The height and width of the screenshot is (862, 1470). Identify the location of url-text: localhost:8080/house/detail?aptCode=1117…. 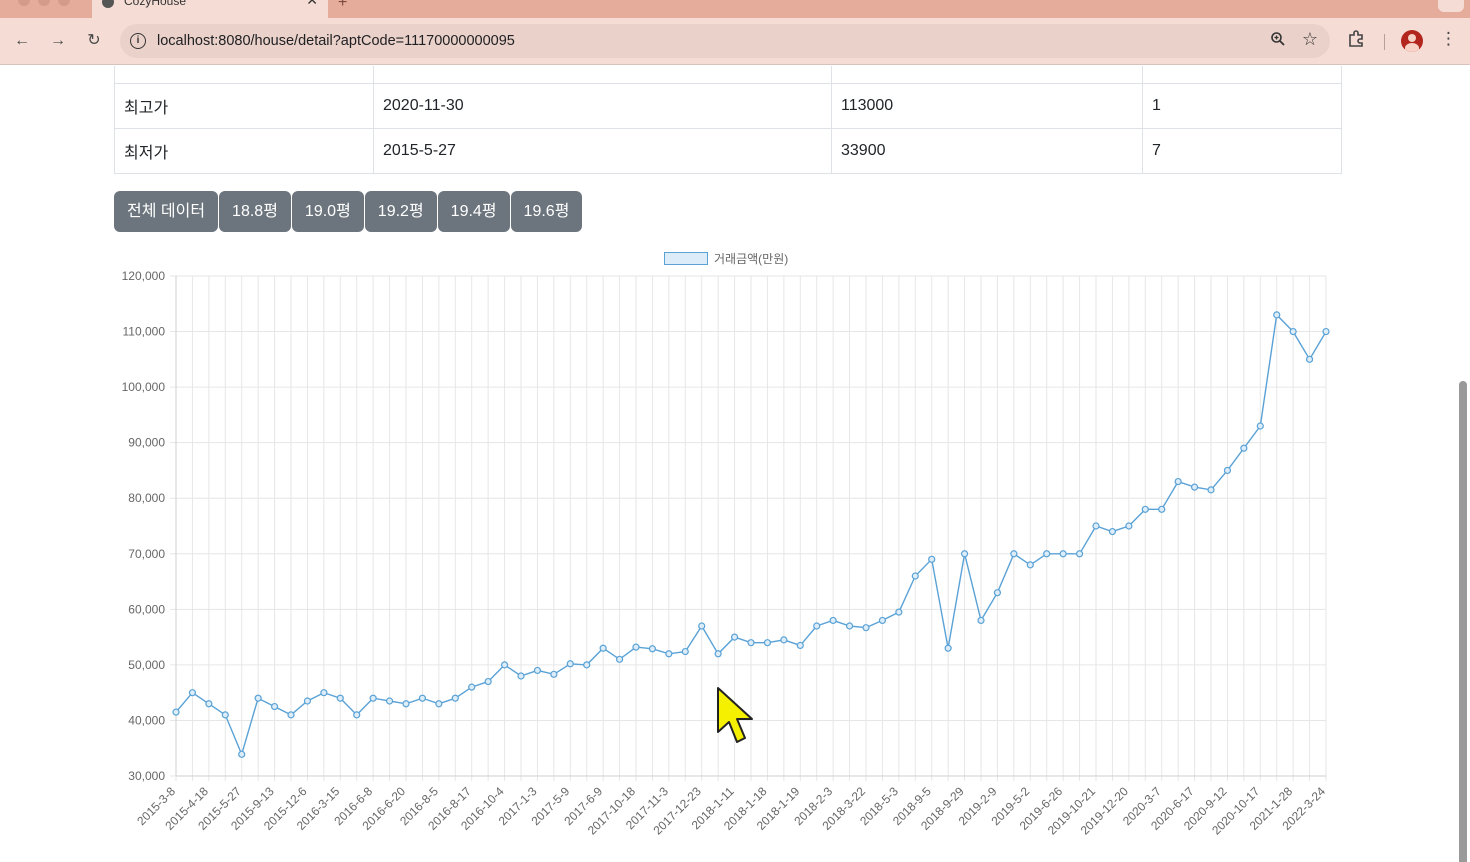
(336, 41).